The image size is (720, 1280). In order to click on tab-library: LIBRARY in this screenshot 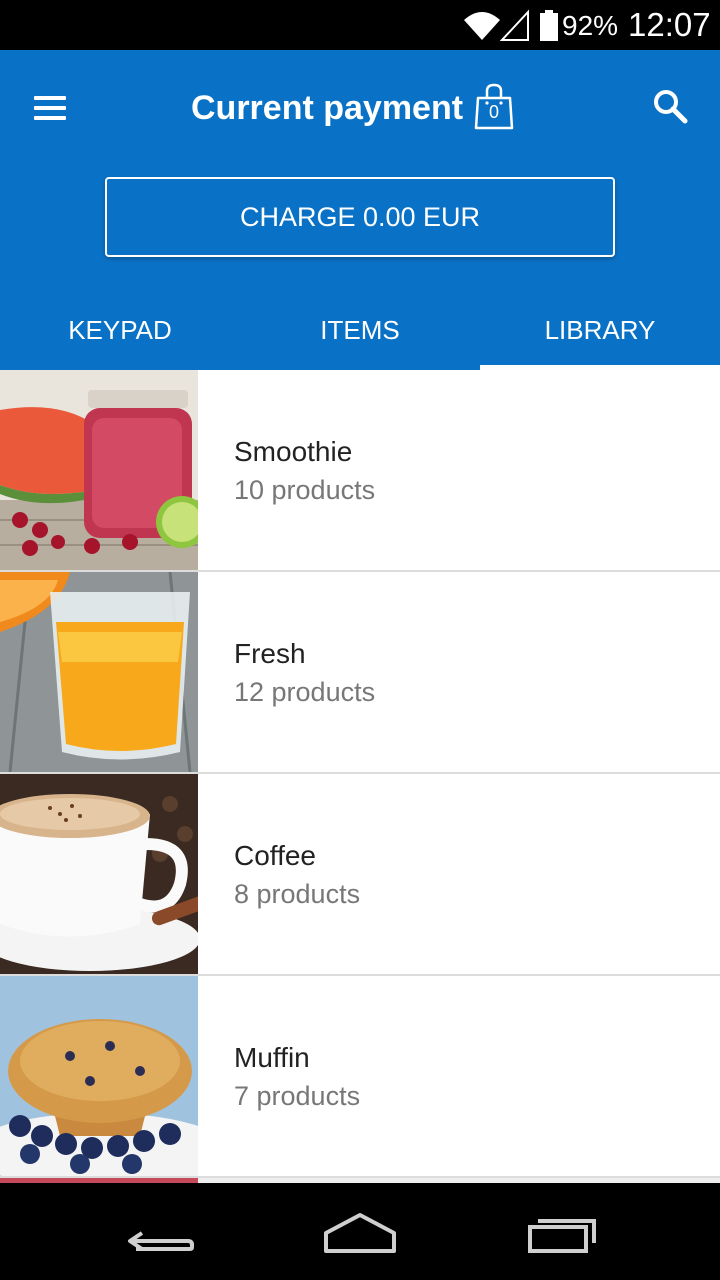, I will do `click(600, 330)`.